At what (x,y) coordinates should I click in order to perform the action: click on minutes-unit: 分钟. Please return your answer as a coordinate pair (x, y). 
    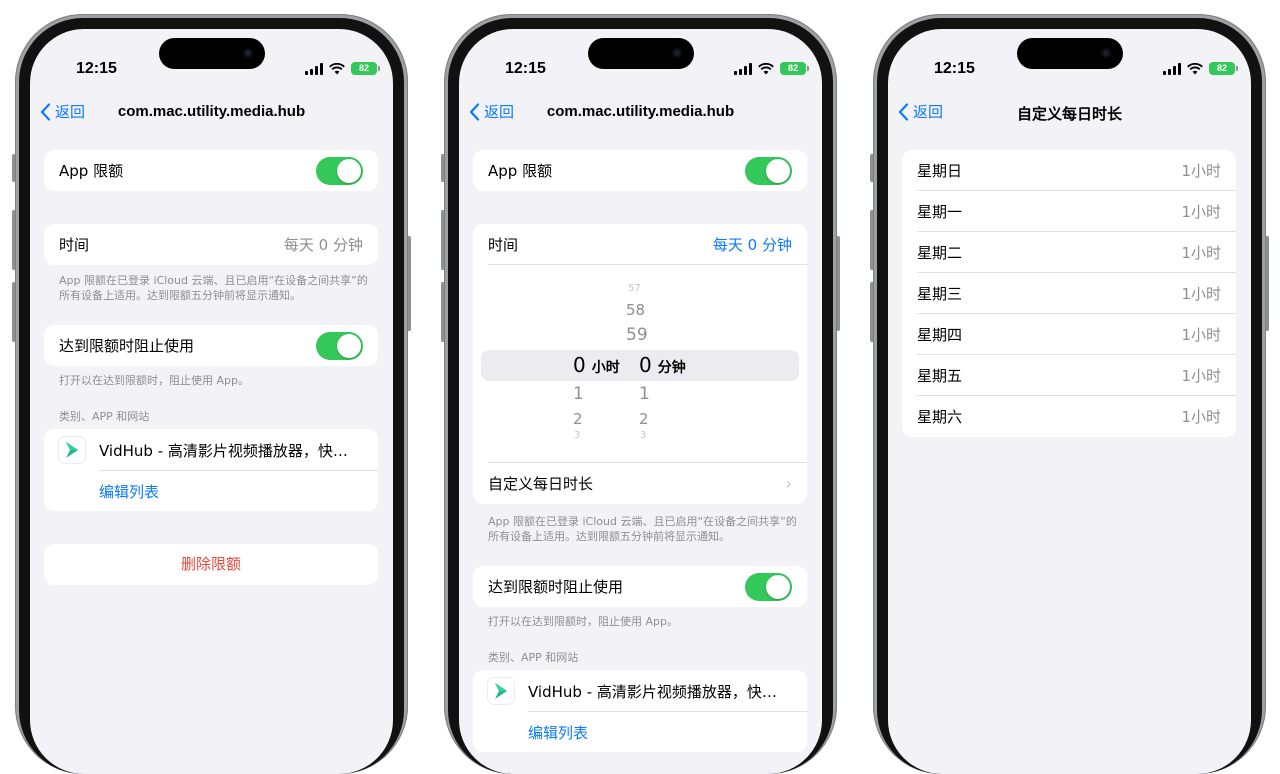
    Looking at the image, I should click on (671, 368).